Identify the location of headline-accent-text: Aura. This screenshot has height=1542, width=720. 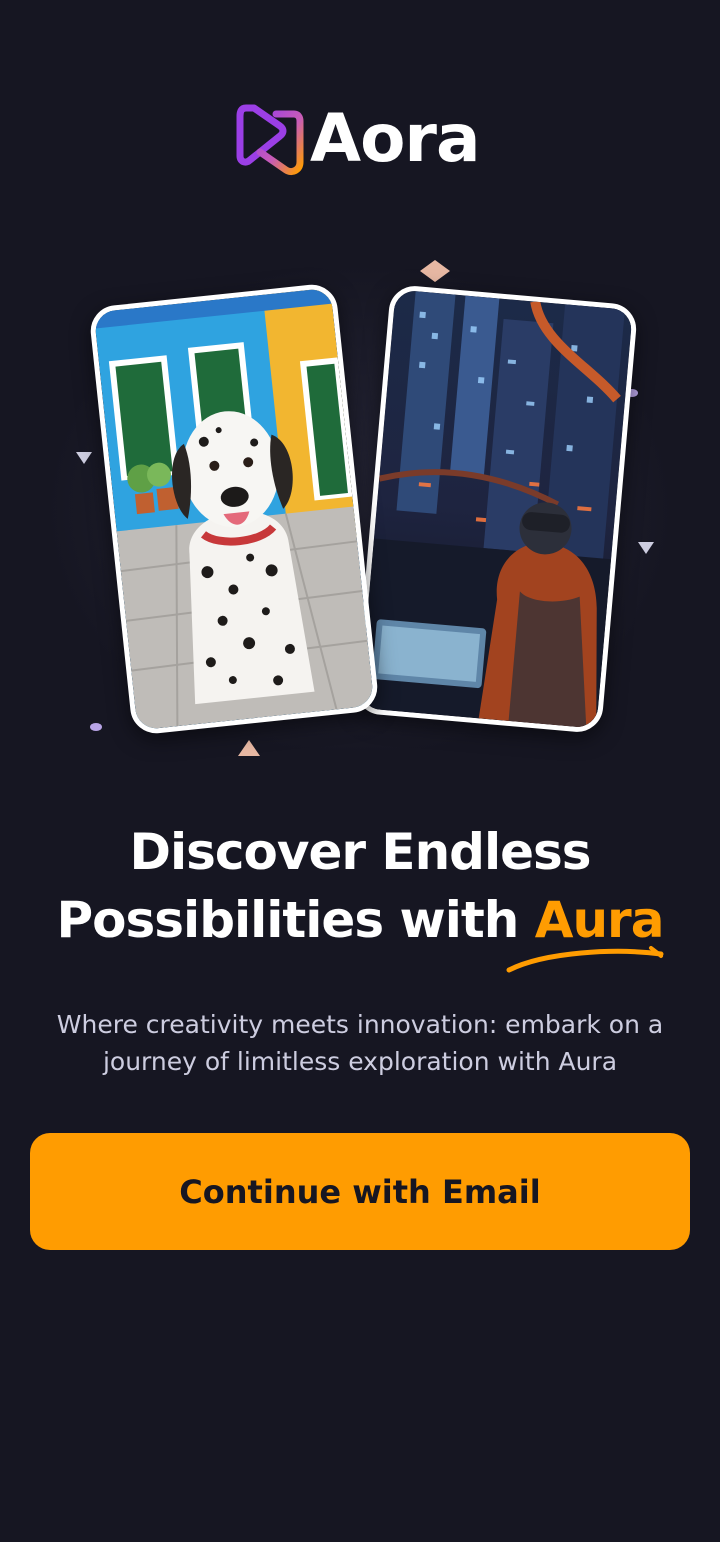
(599, 920).